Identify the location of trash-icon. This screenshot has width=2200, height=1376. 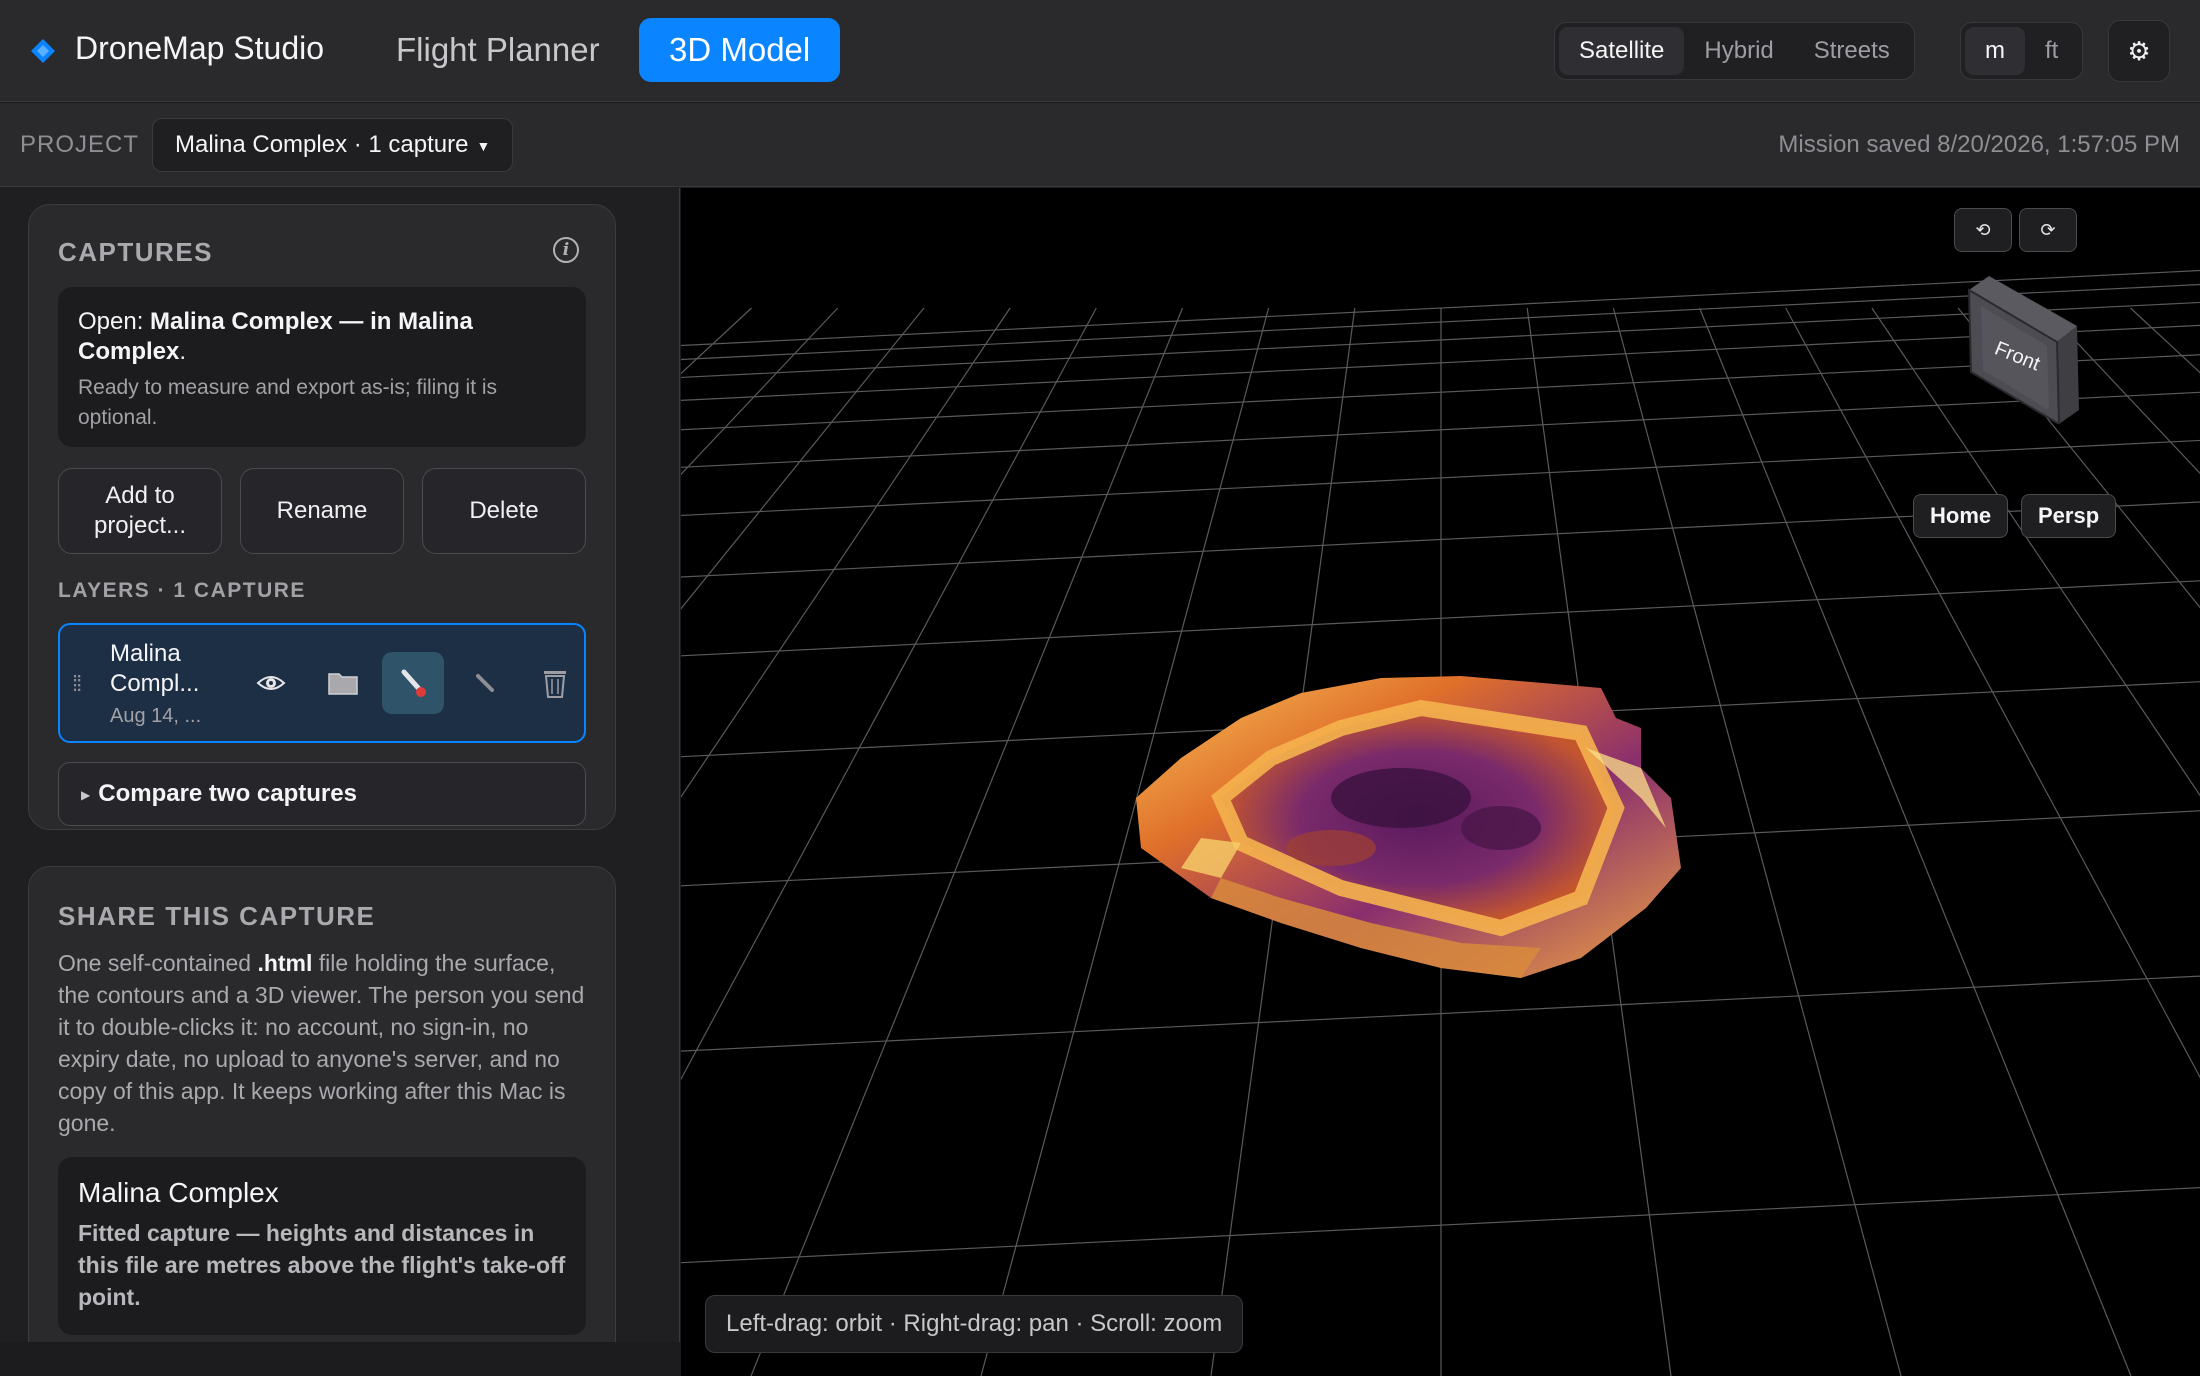
(555, 683).